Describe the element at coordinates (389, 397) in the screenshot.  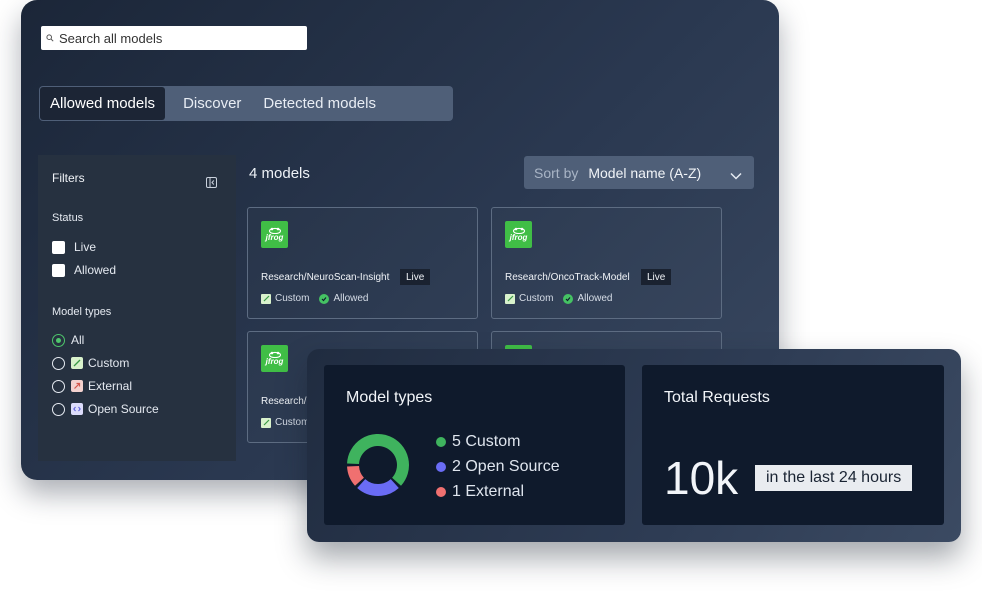
I see `model-types-title: Model types` at that location.